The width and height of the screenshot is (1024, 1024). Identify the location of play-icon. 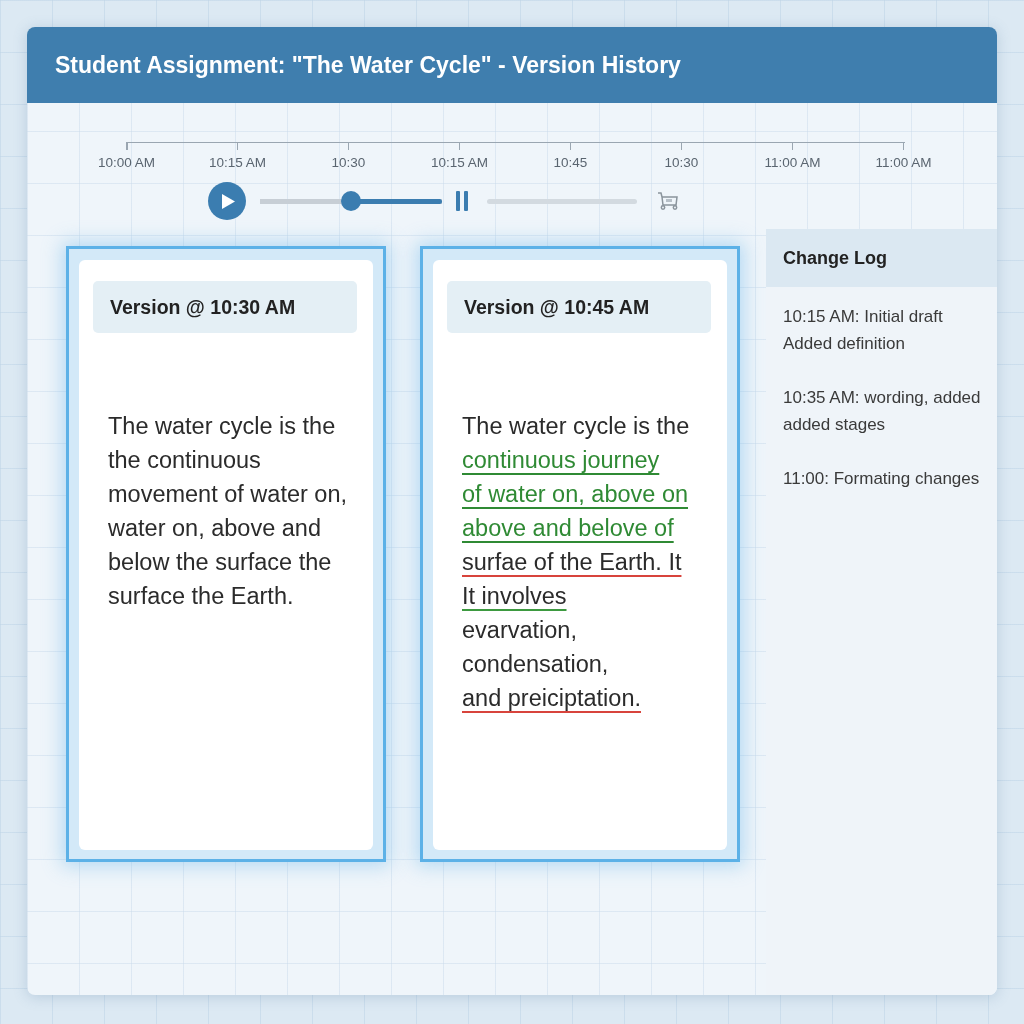
(228, 201).